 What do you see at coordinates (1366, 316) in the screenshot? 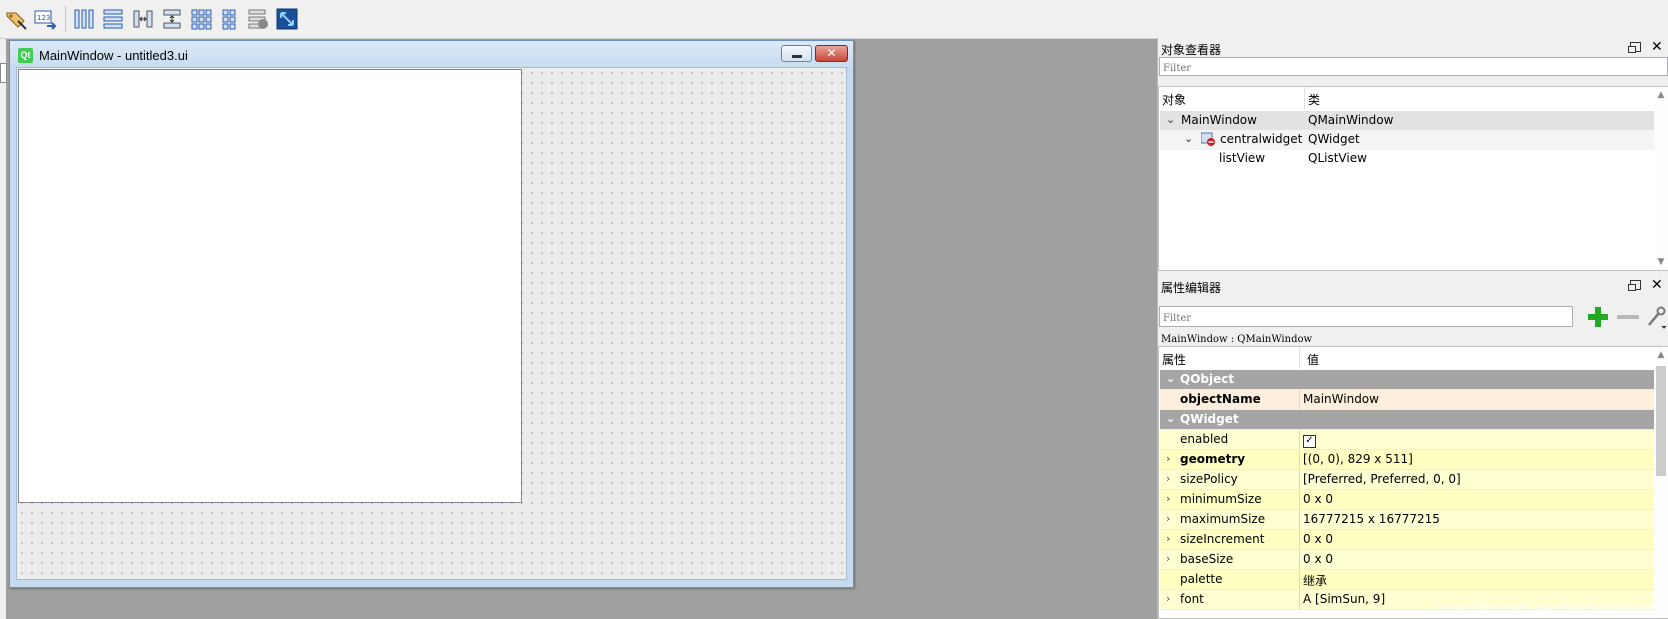
I see `property-filter-input` at bounding box center [1366, 316].